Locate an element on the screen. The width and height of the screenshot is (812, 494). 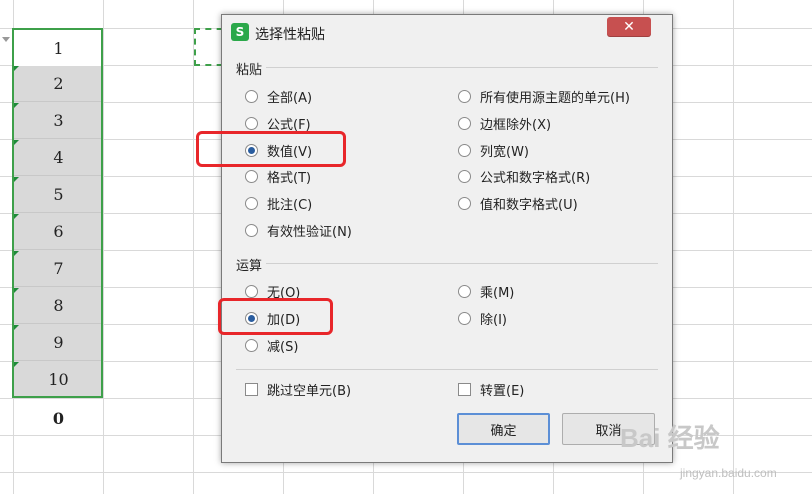
cell-value: 3 is located at coordinates (58, 120).